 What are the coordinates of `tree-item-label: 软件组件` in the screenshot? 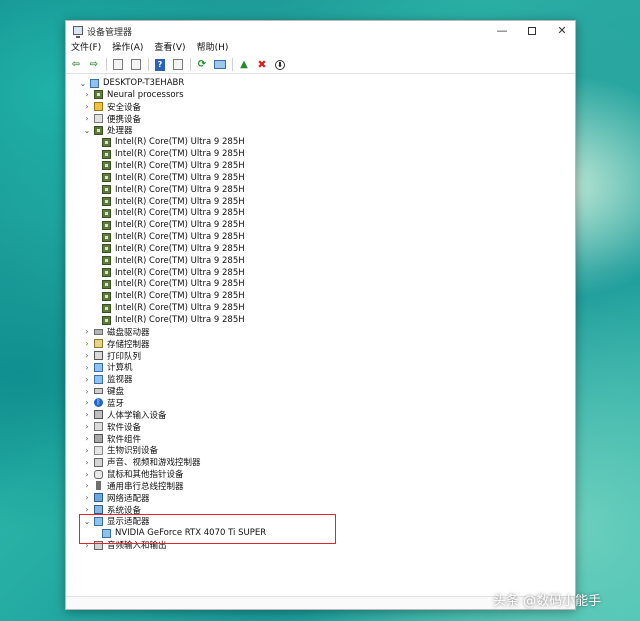 It's located at (124, 439).